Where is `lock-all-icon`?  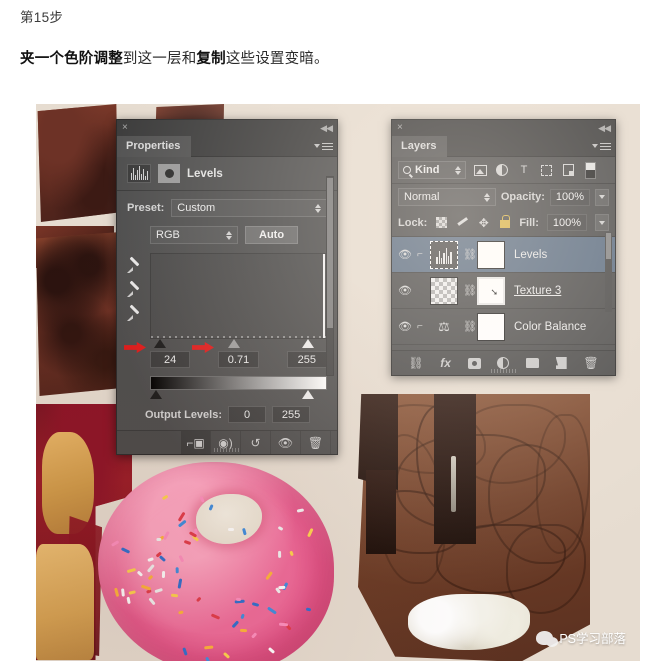 lock-all-icon is located at coordinates (504, 222).